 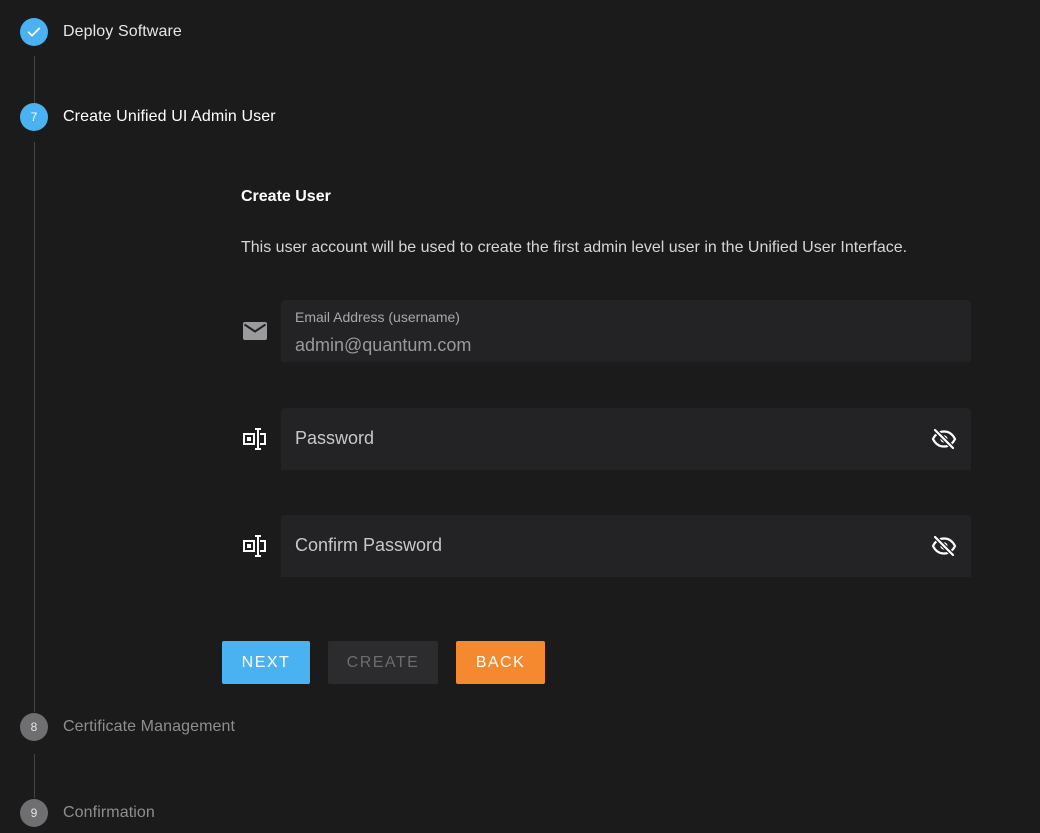 What do you see at coordinates (149, 726) in the screenshot?
I see `step-label: Certificate Management` at bounding box center [149, 726].